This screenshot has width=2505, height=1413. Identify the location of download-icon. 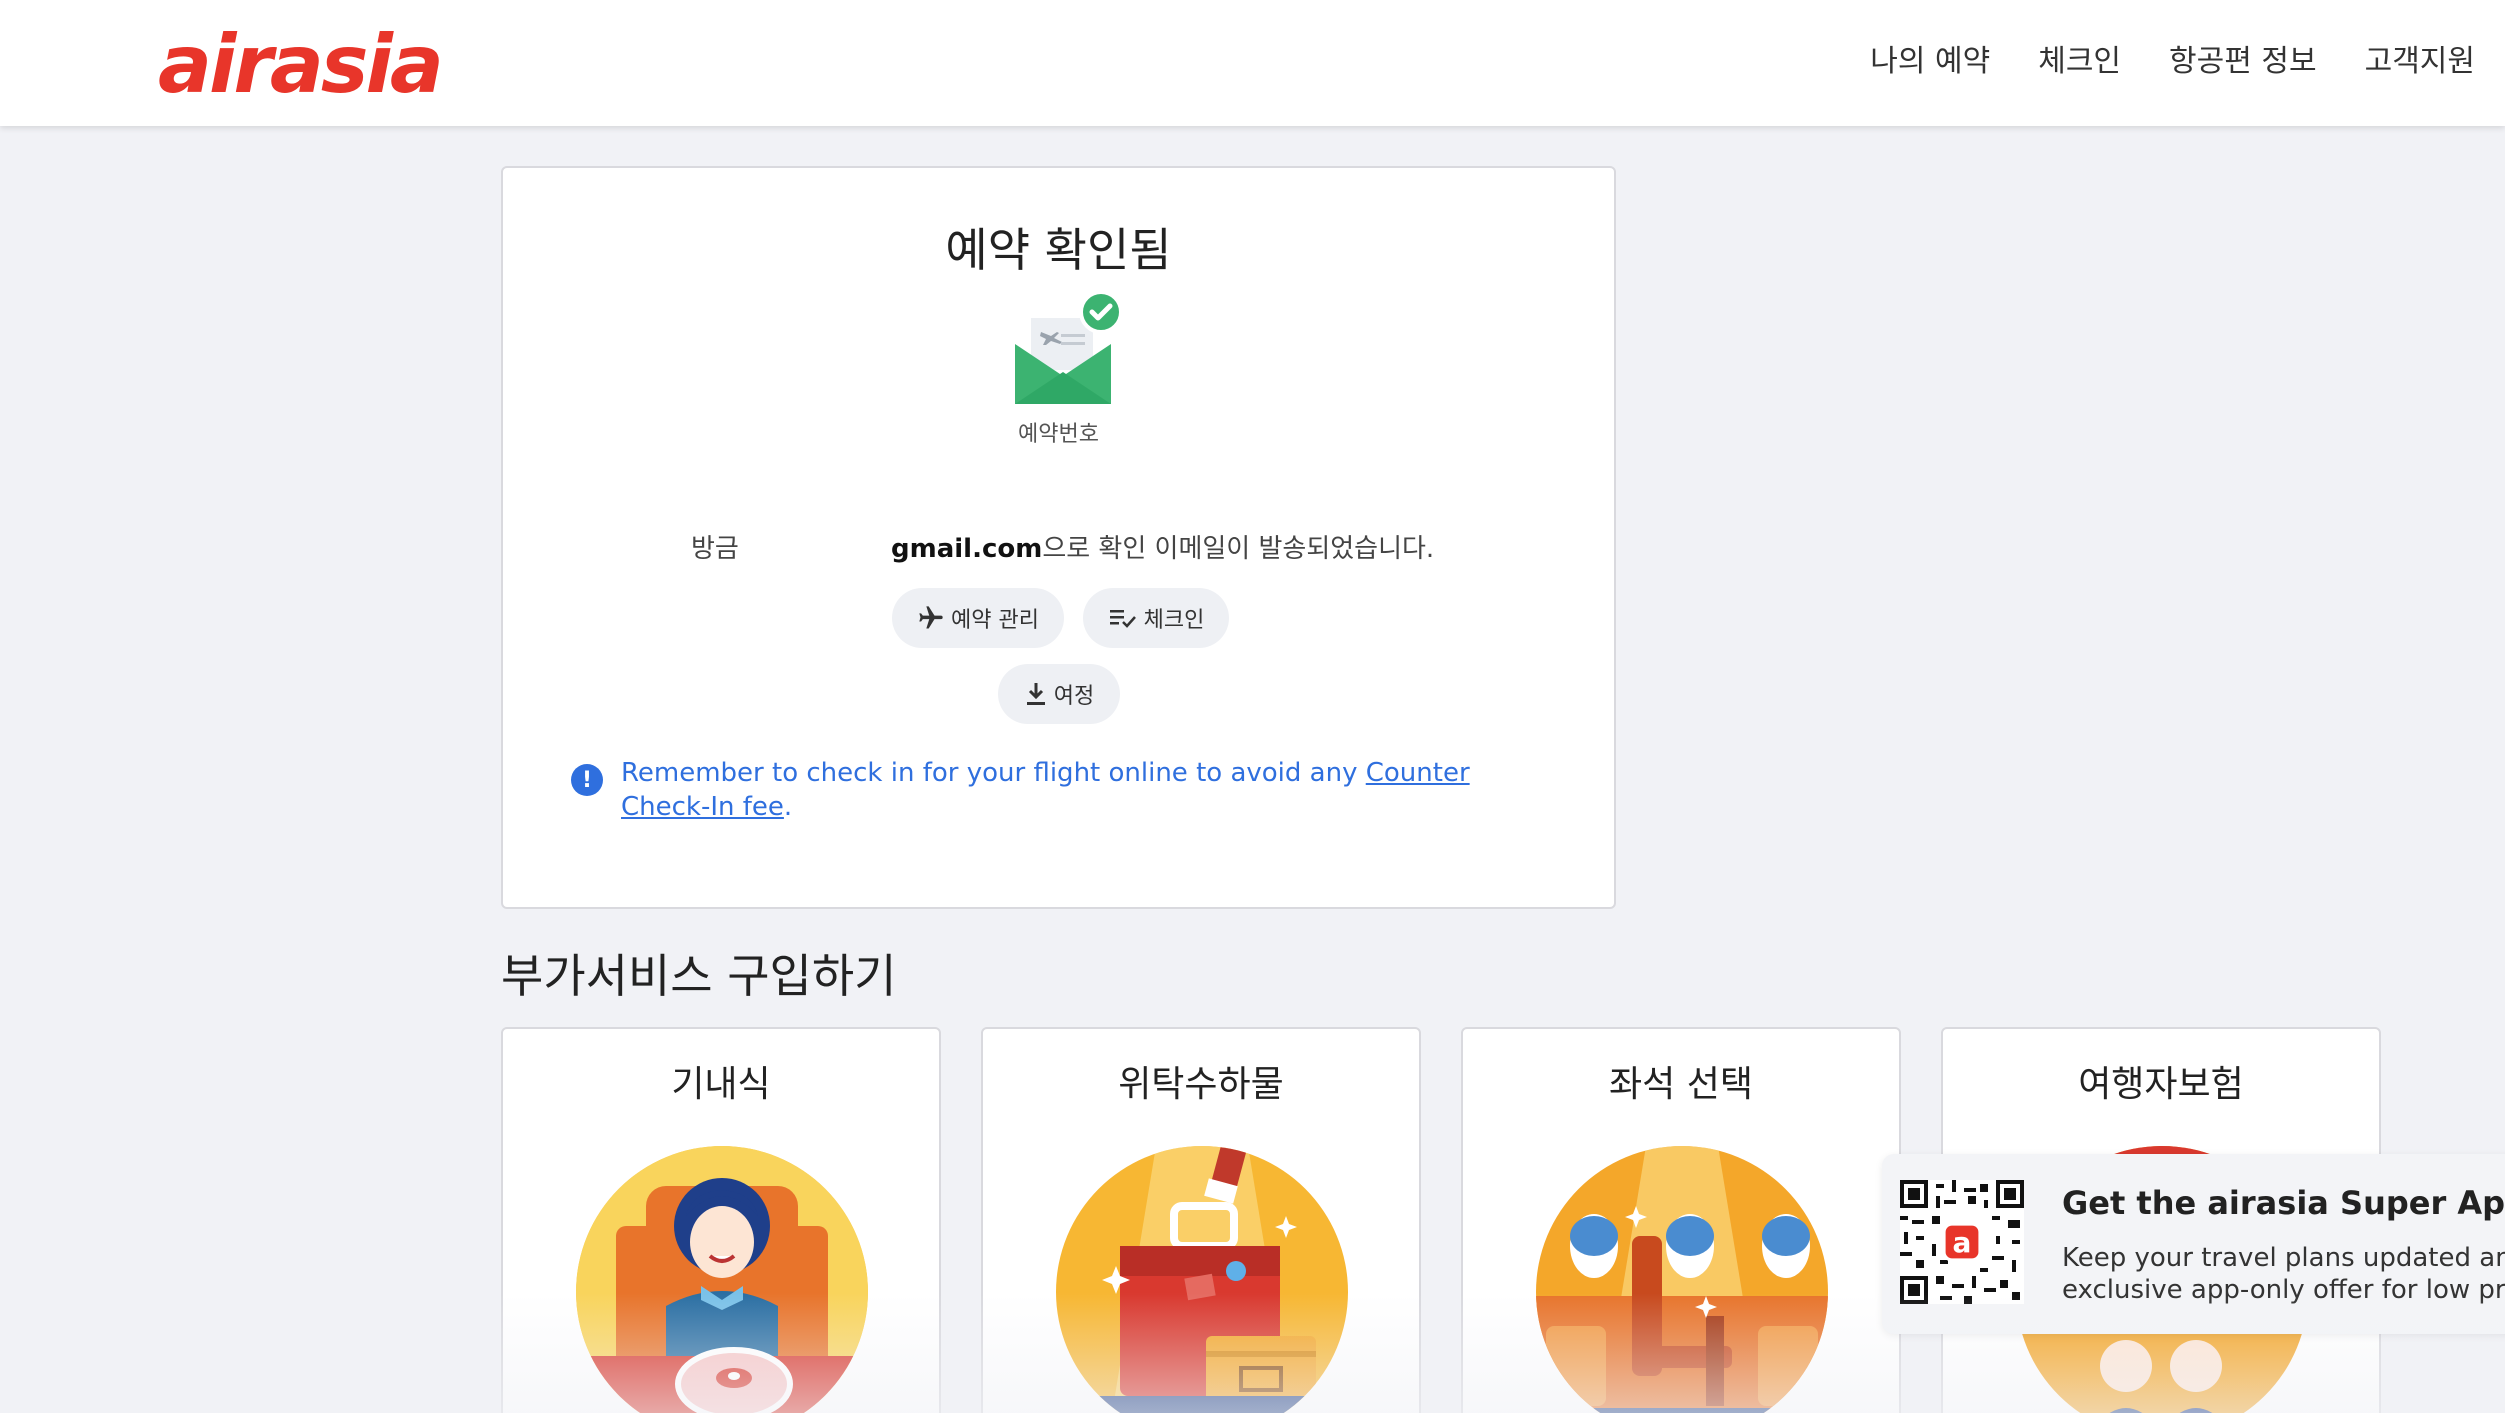
(1035, 694).